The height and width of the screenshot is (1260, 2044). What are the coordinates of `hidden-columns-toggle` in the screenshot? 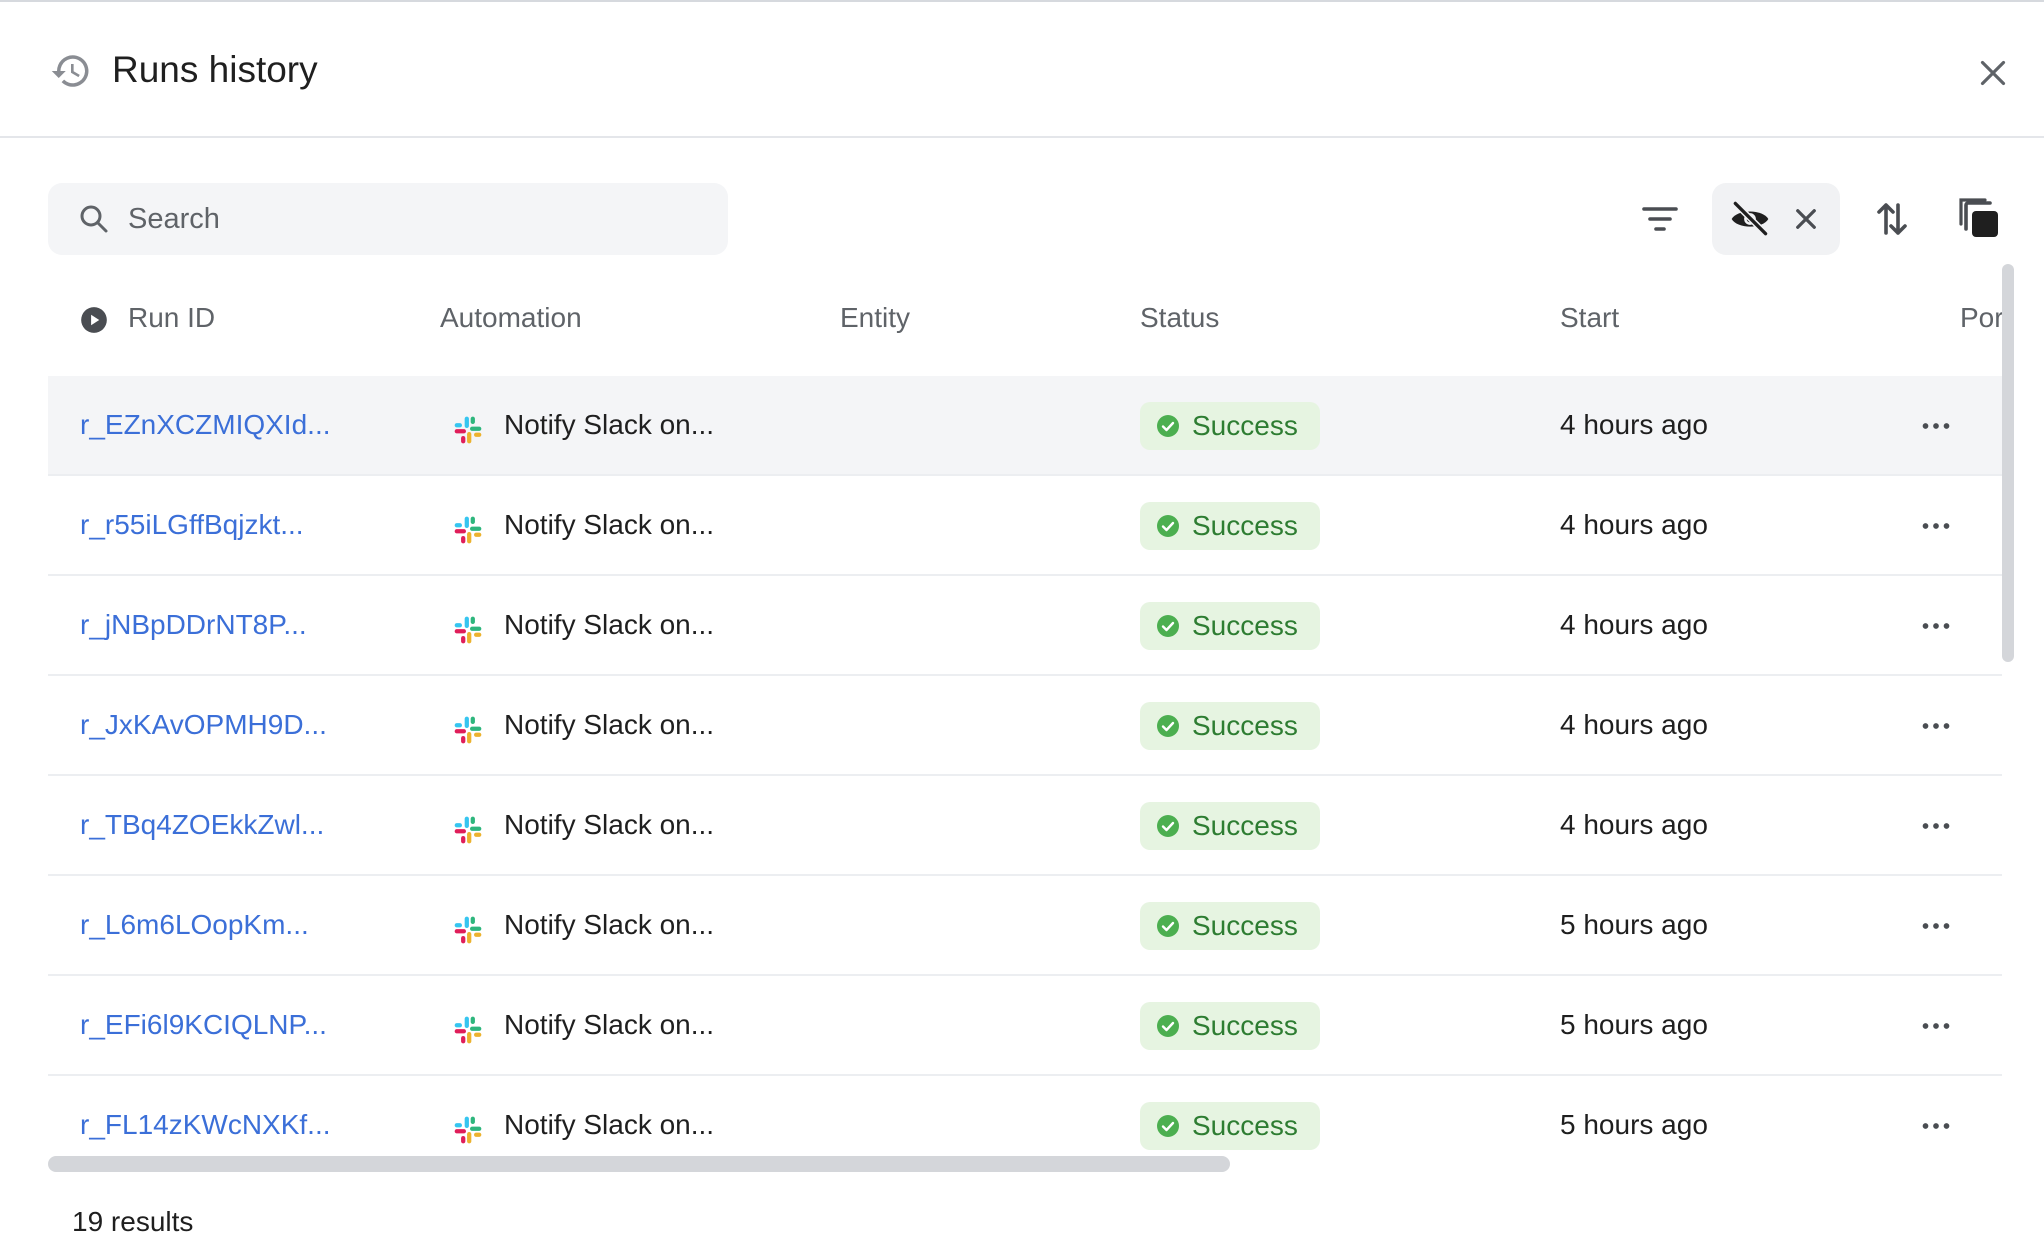 It's located at (1776, 219).